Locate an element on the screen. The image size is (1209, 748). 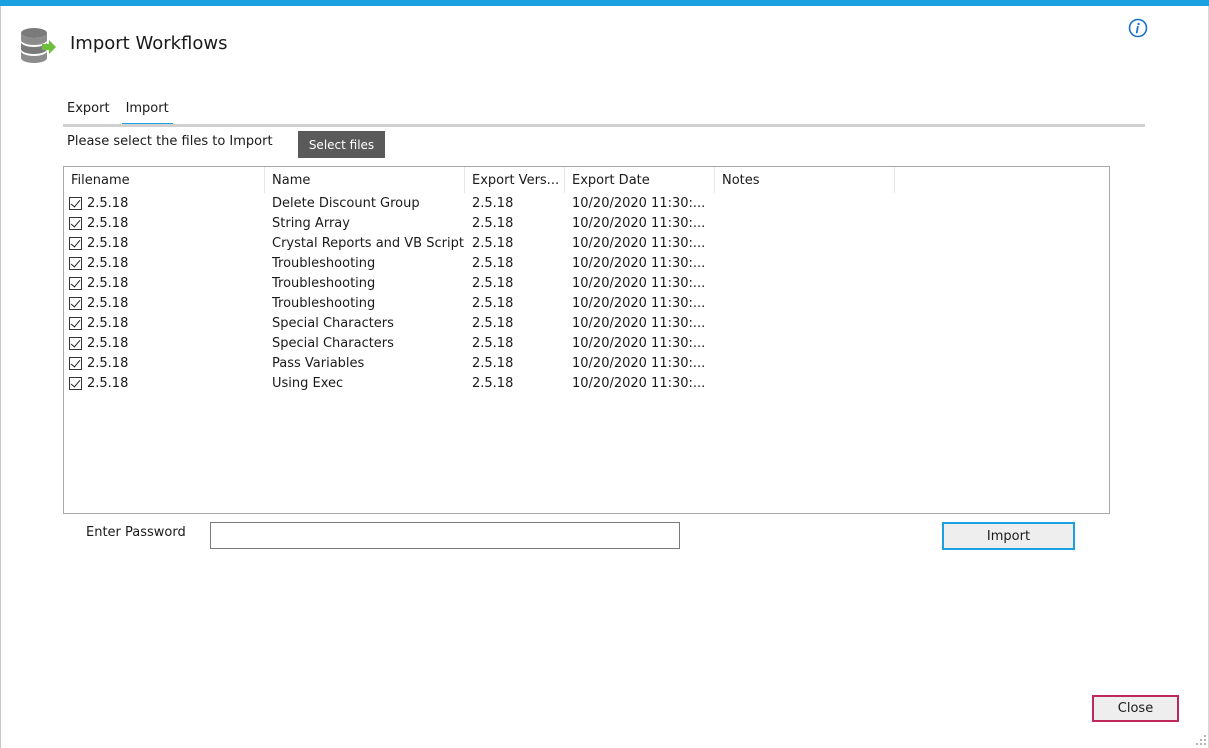
select-files-button: Select files is located at coordinates (341, 144).